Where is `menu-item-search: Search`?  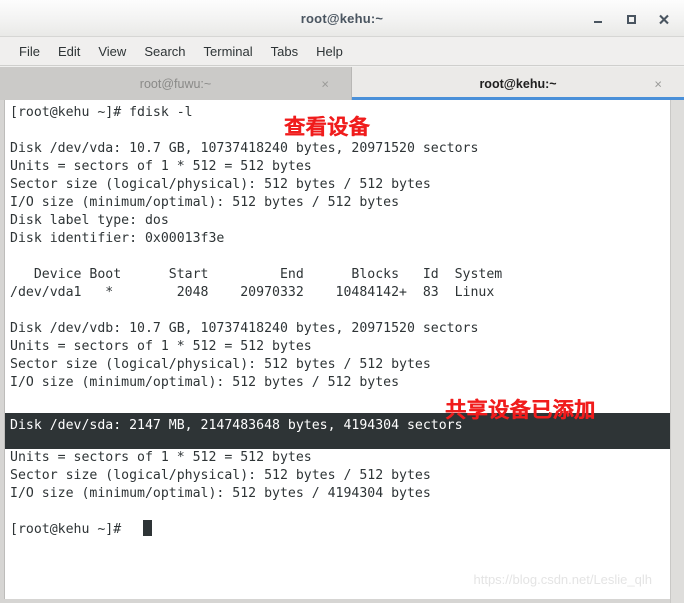
menu-item-search: Search is located at coordinates (164, 51).